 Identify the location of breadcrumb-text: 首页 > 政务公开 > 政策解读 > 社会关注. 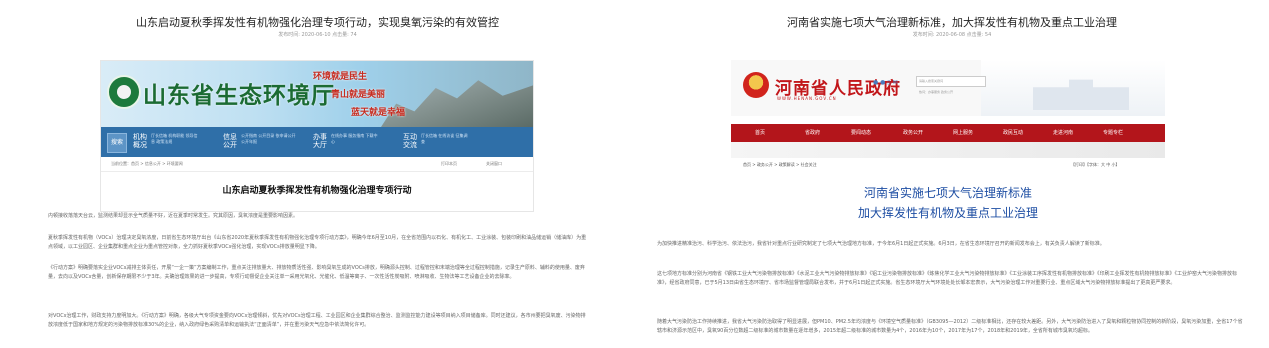
(780, 165).